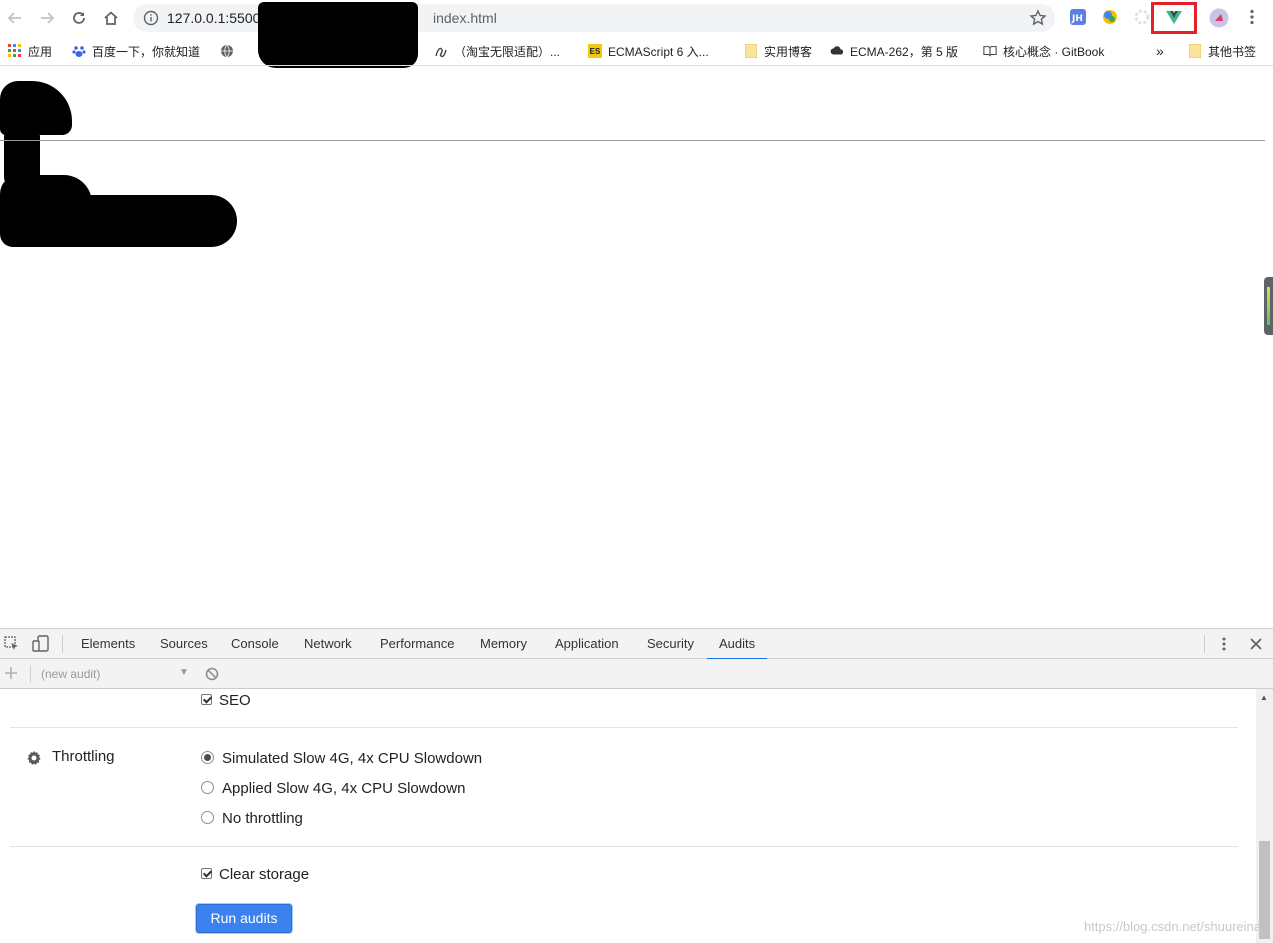 The width and height of the screenshot is (1273, 943). I want to click on devtools-menu-icon, so click(1224, 645).